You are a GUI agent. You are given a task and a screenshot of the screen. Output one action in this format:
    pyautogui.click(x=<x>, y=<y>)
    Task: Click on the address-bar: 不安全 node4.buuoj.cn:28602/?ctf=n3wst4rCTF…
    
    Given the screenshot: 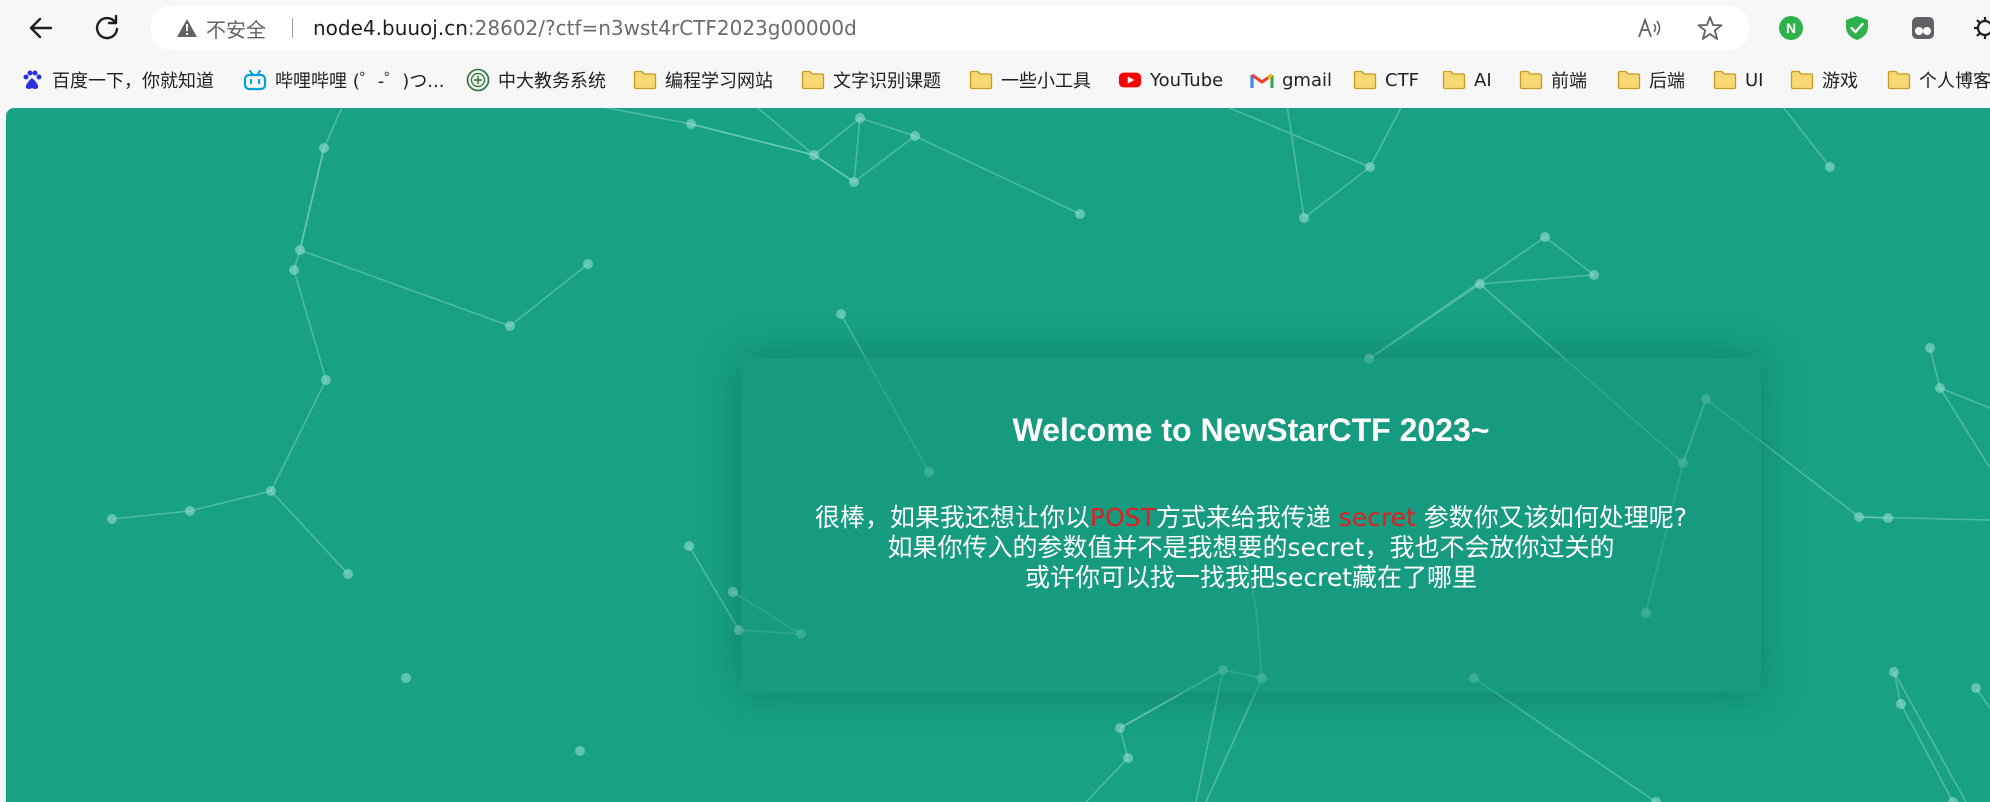 What is the action you would take?
    pyautogui.click(x=950, y=28)
    